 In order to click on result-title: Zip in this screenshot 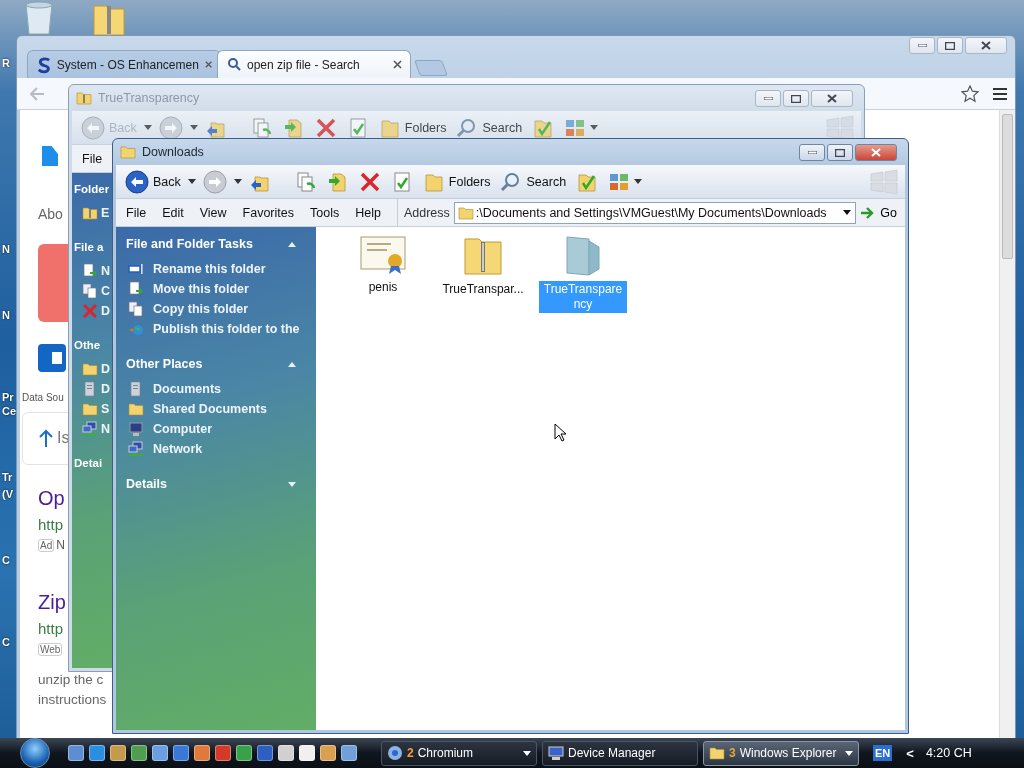, I will do `click(52, 602)`.